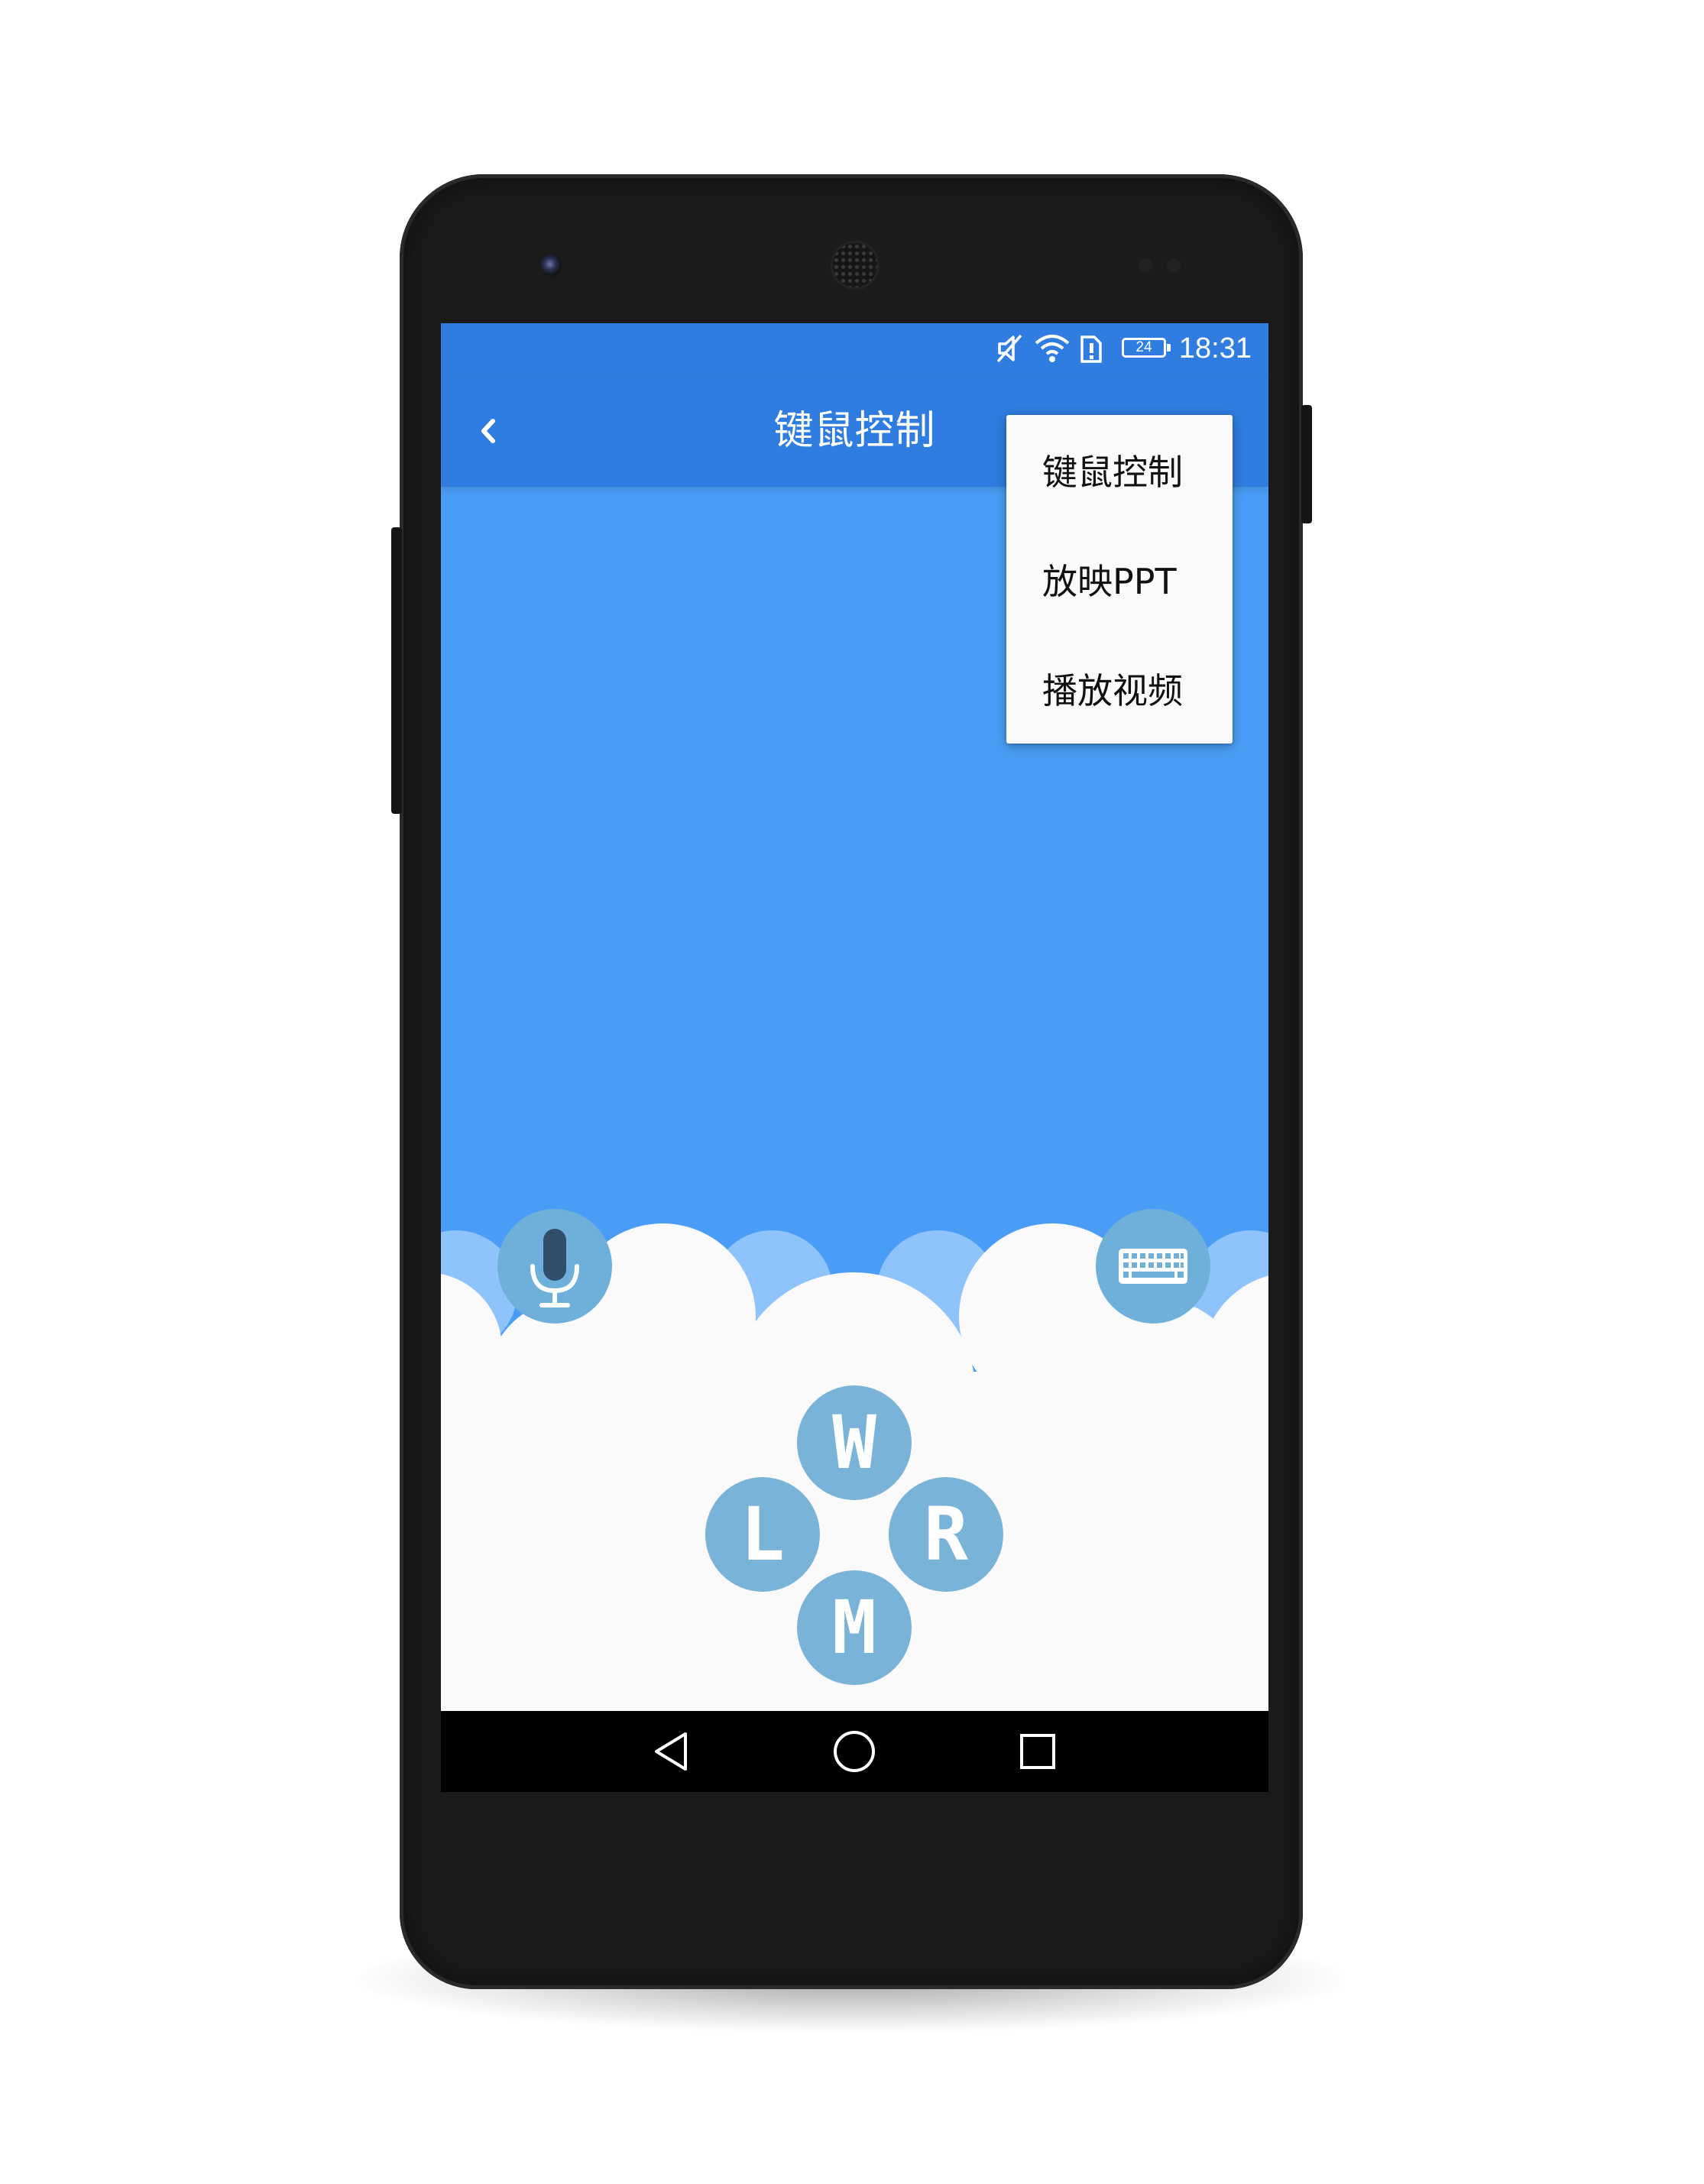  I want to click on mute-icon, so click(1009, 348).